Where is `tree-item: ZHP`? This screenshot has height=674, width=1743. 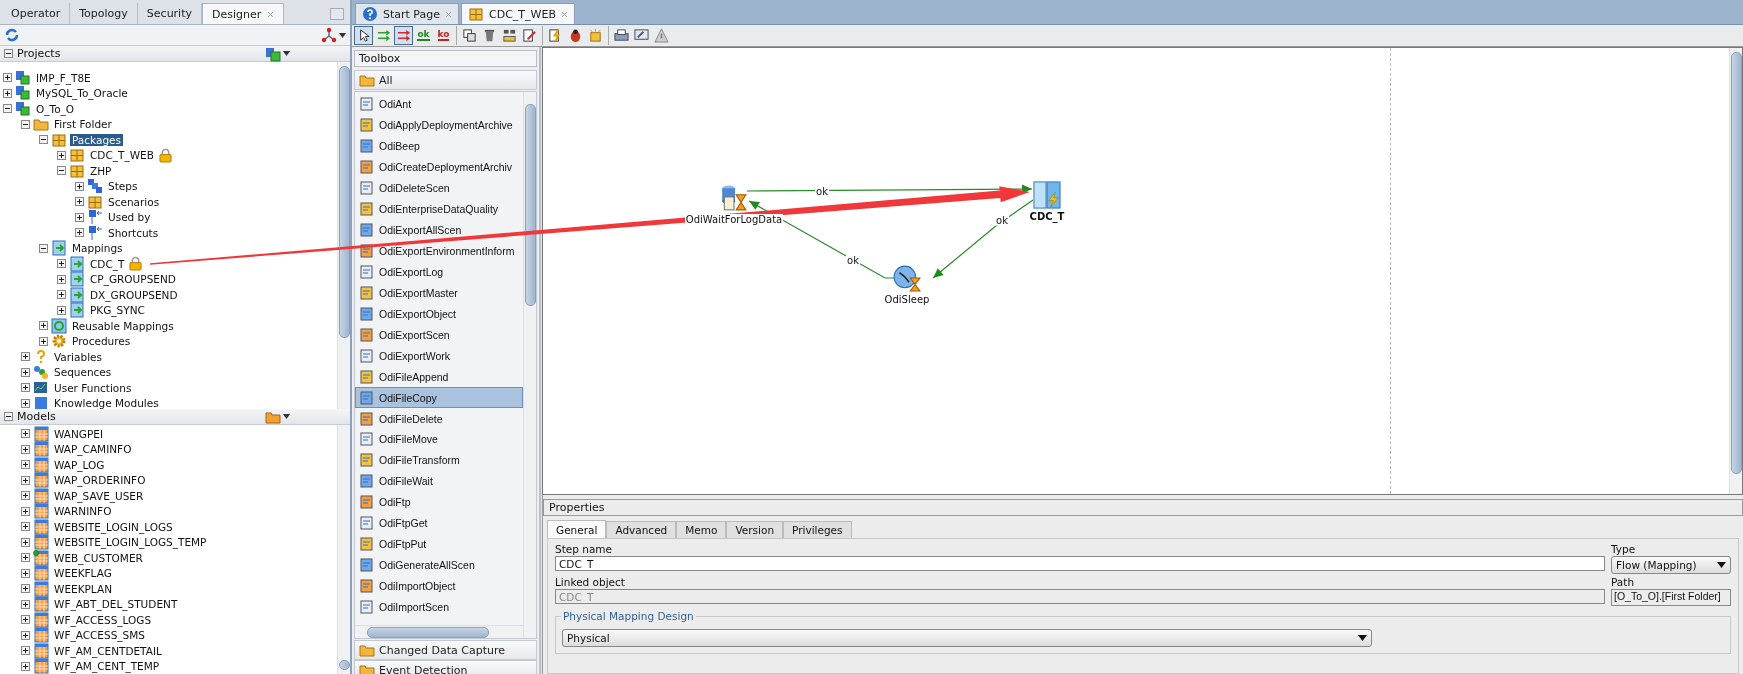
tree-item: ZHP is located at coordinates (101, 170).